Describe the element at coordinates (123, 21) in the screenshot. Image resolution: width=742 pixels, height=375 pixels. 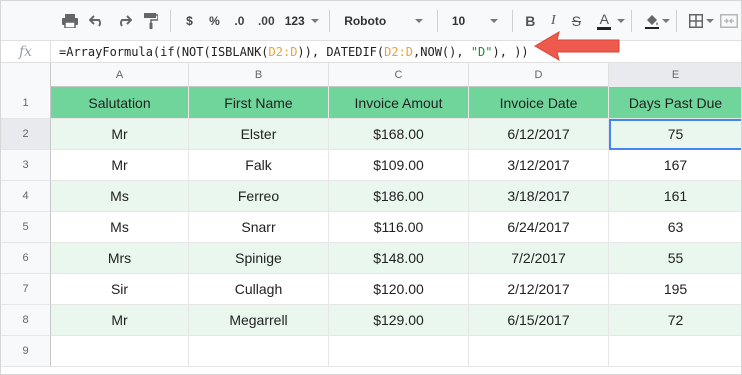
I see `redo-icon` at that location.